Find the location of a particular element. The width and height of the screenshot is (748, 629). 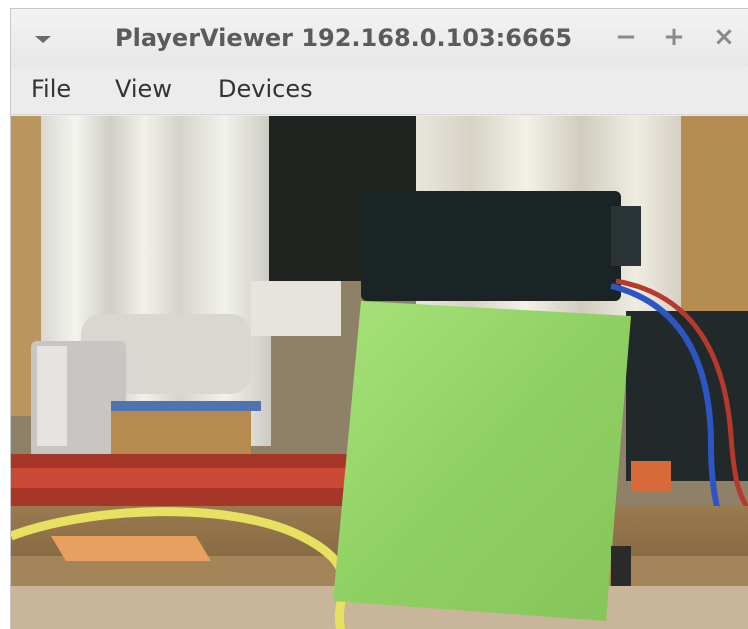

menu-devices: Devices is located at coordinates (265, 89).